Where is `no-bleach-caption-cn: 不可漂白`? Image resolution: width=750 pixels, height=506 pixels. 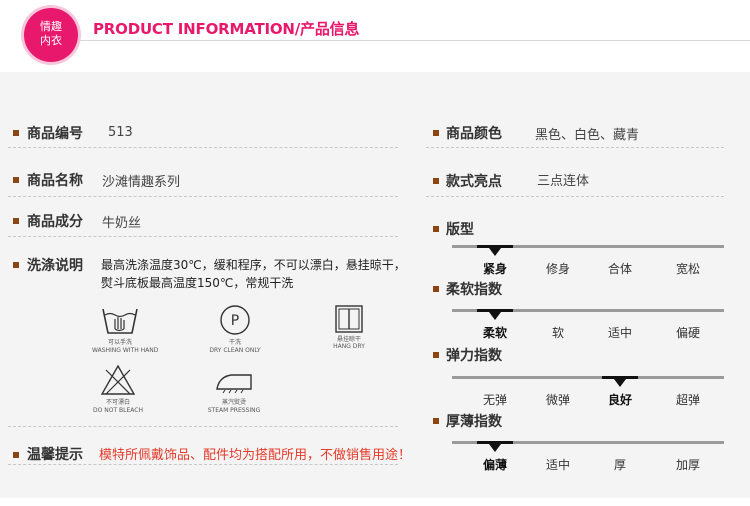 no-bleach-caption-cn: 不可漂白 is located at coordinates (117, 402).